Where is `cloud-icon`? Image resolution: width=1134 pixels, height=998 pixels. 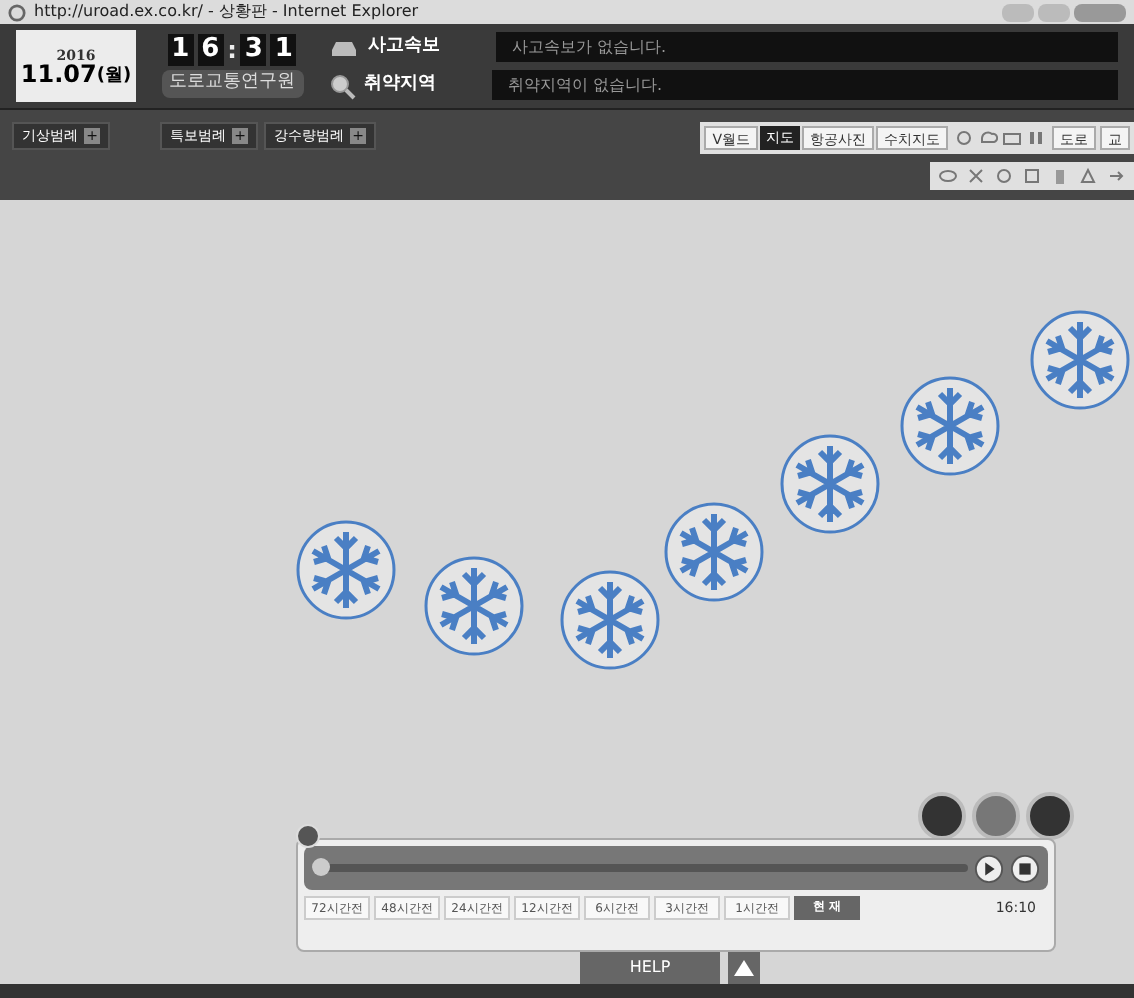
cloud-icon is located at coordinates (988, 138).